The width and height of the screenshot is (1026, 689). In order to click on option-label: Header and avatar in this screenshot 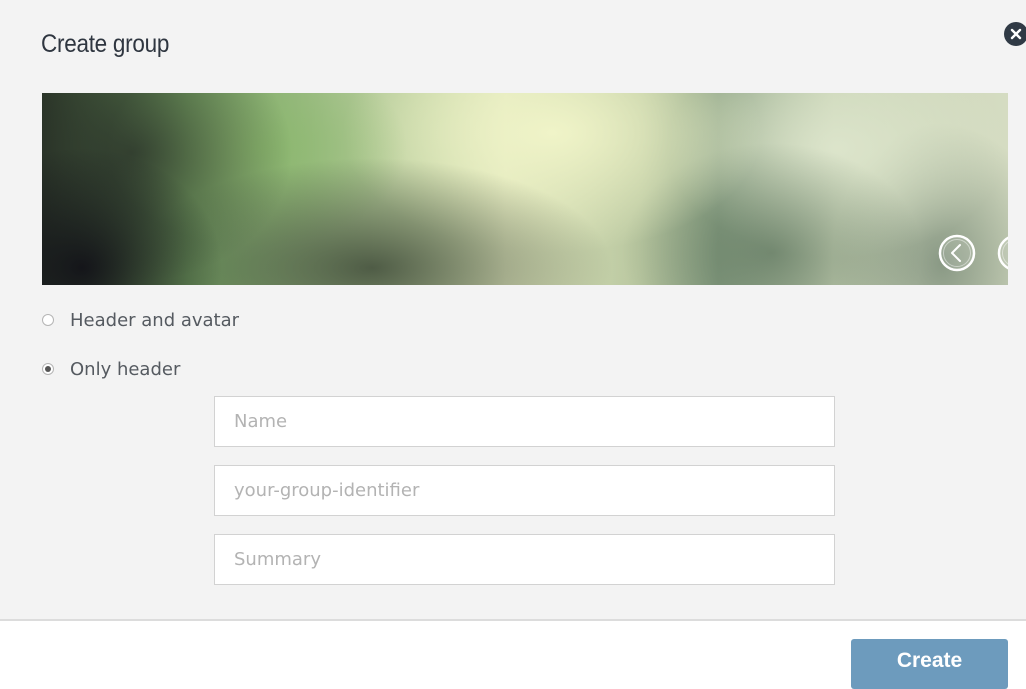, I will do `click(155, 320)`.